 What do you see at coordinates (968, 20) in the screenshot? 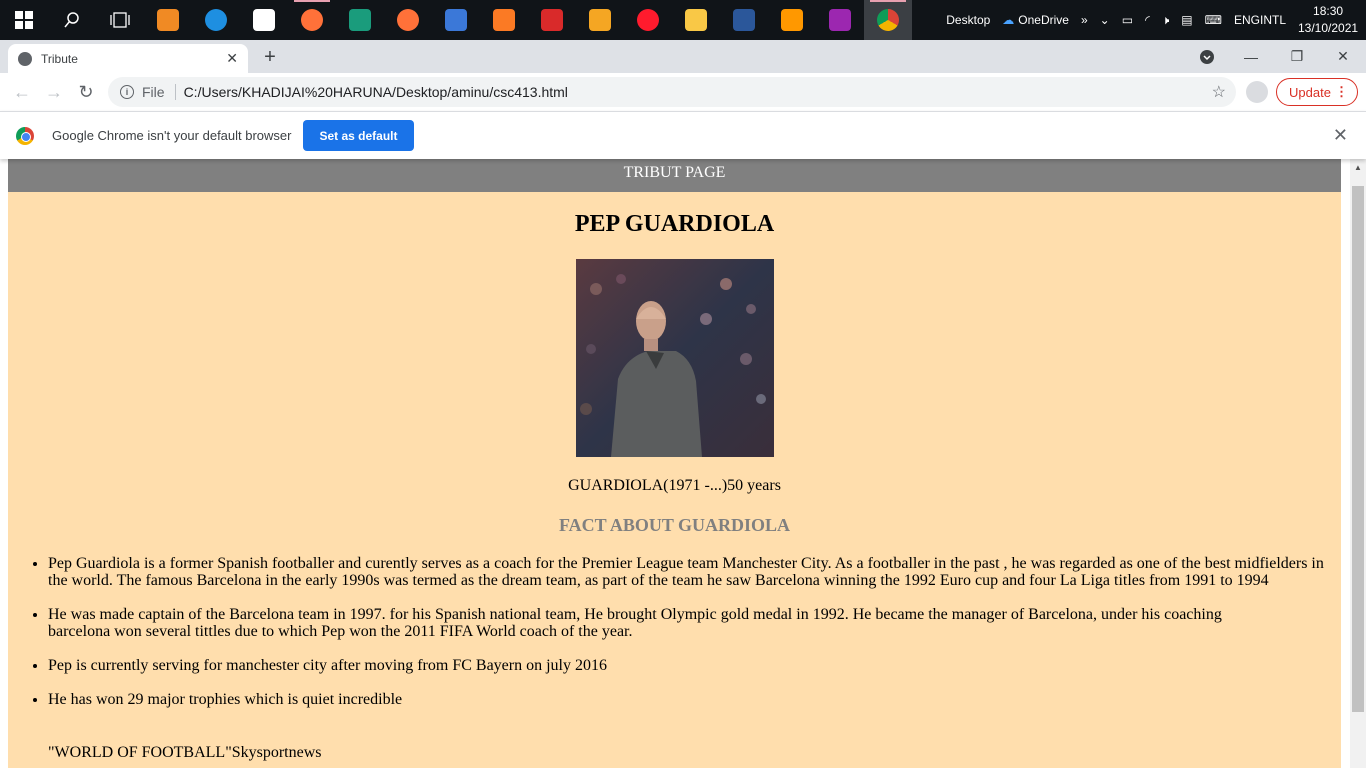
I see `desktop-toolbar: Desktop` at bounding box center [968, 20].